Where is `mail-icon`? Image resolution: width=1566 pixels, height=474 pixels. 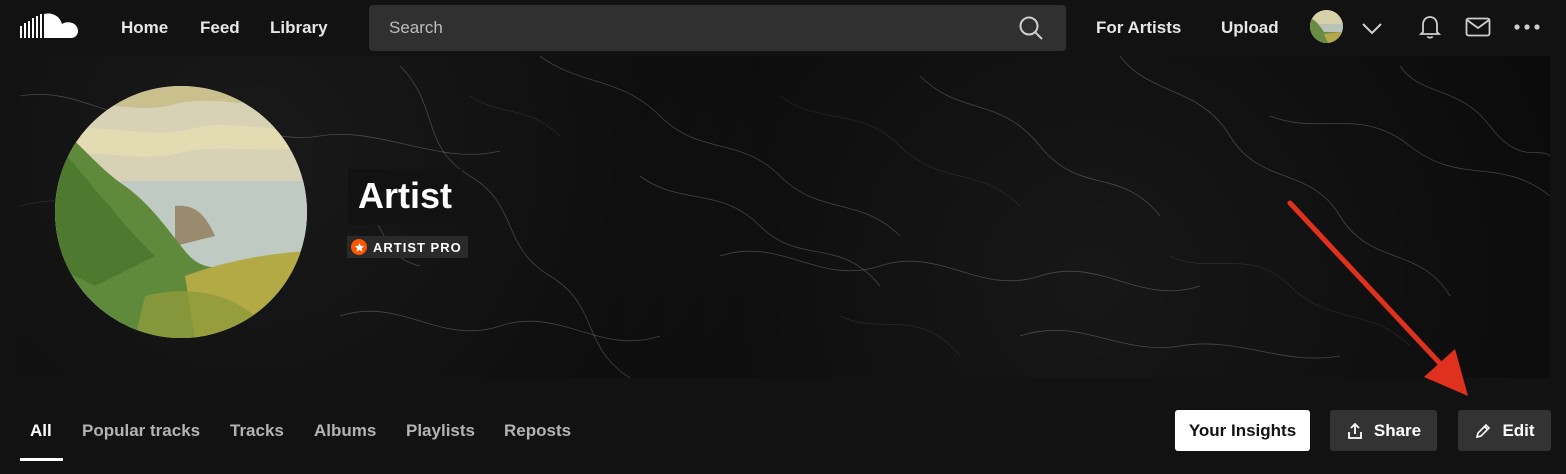 mail-icon is located at coordinates (1478, 27).